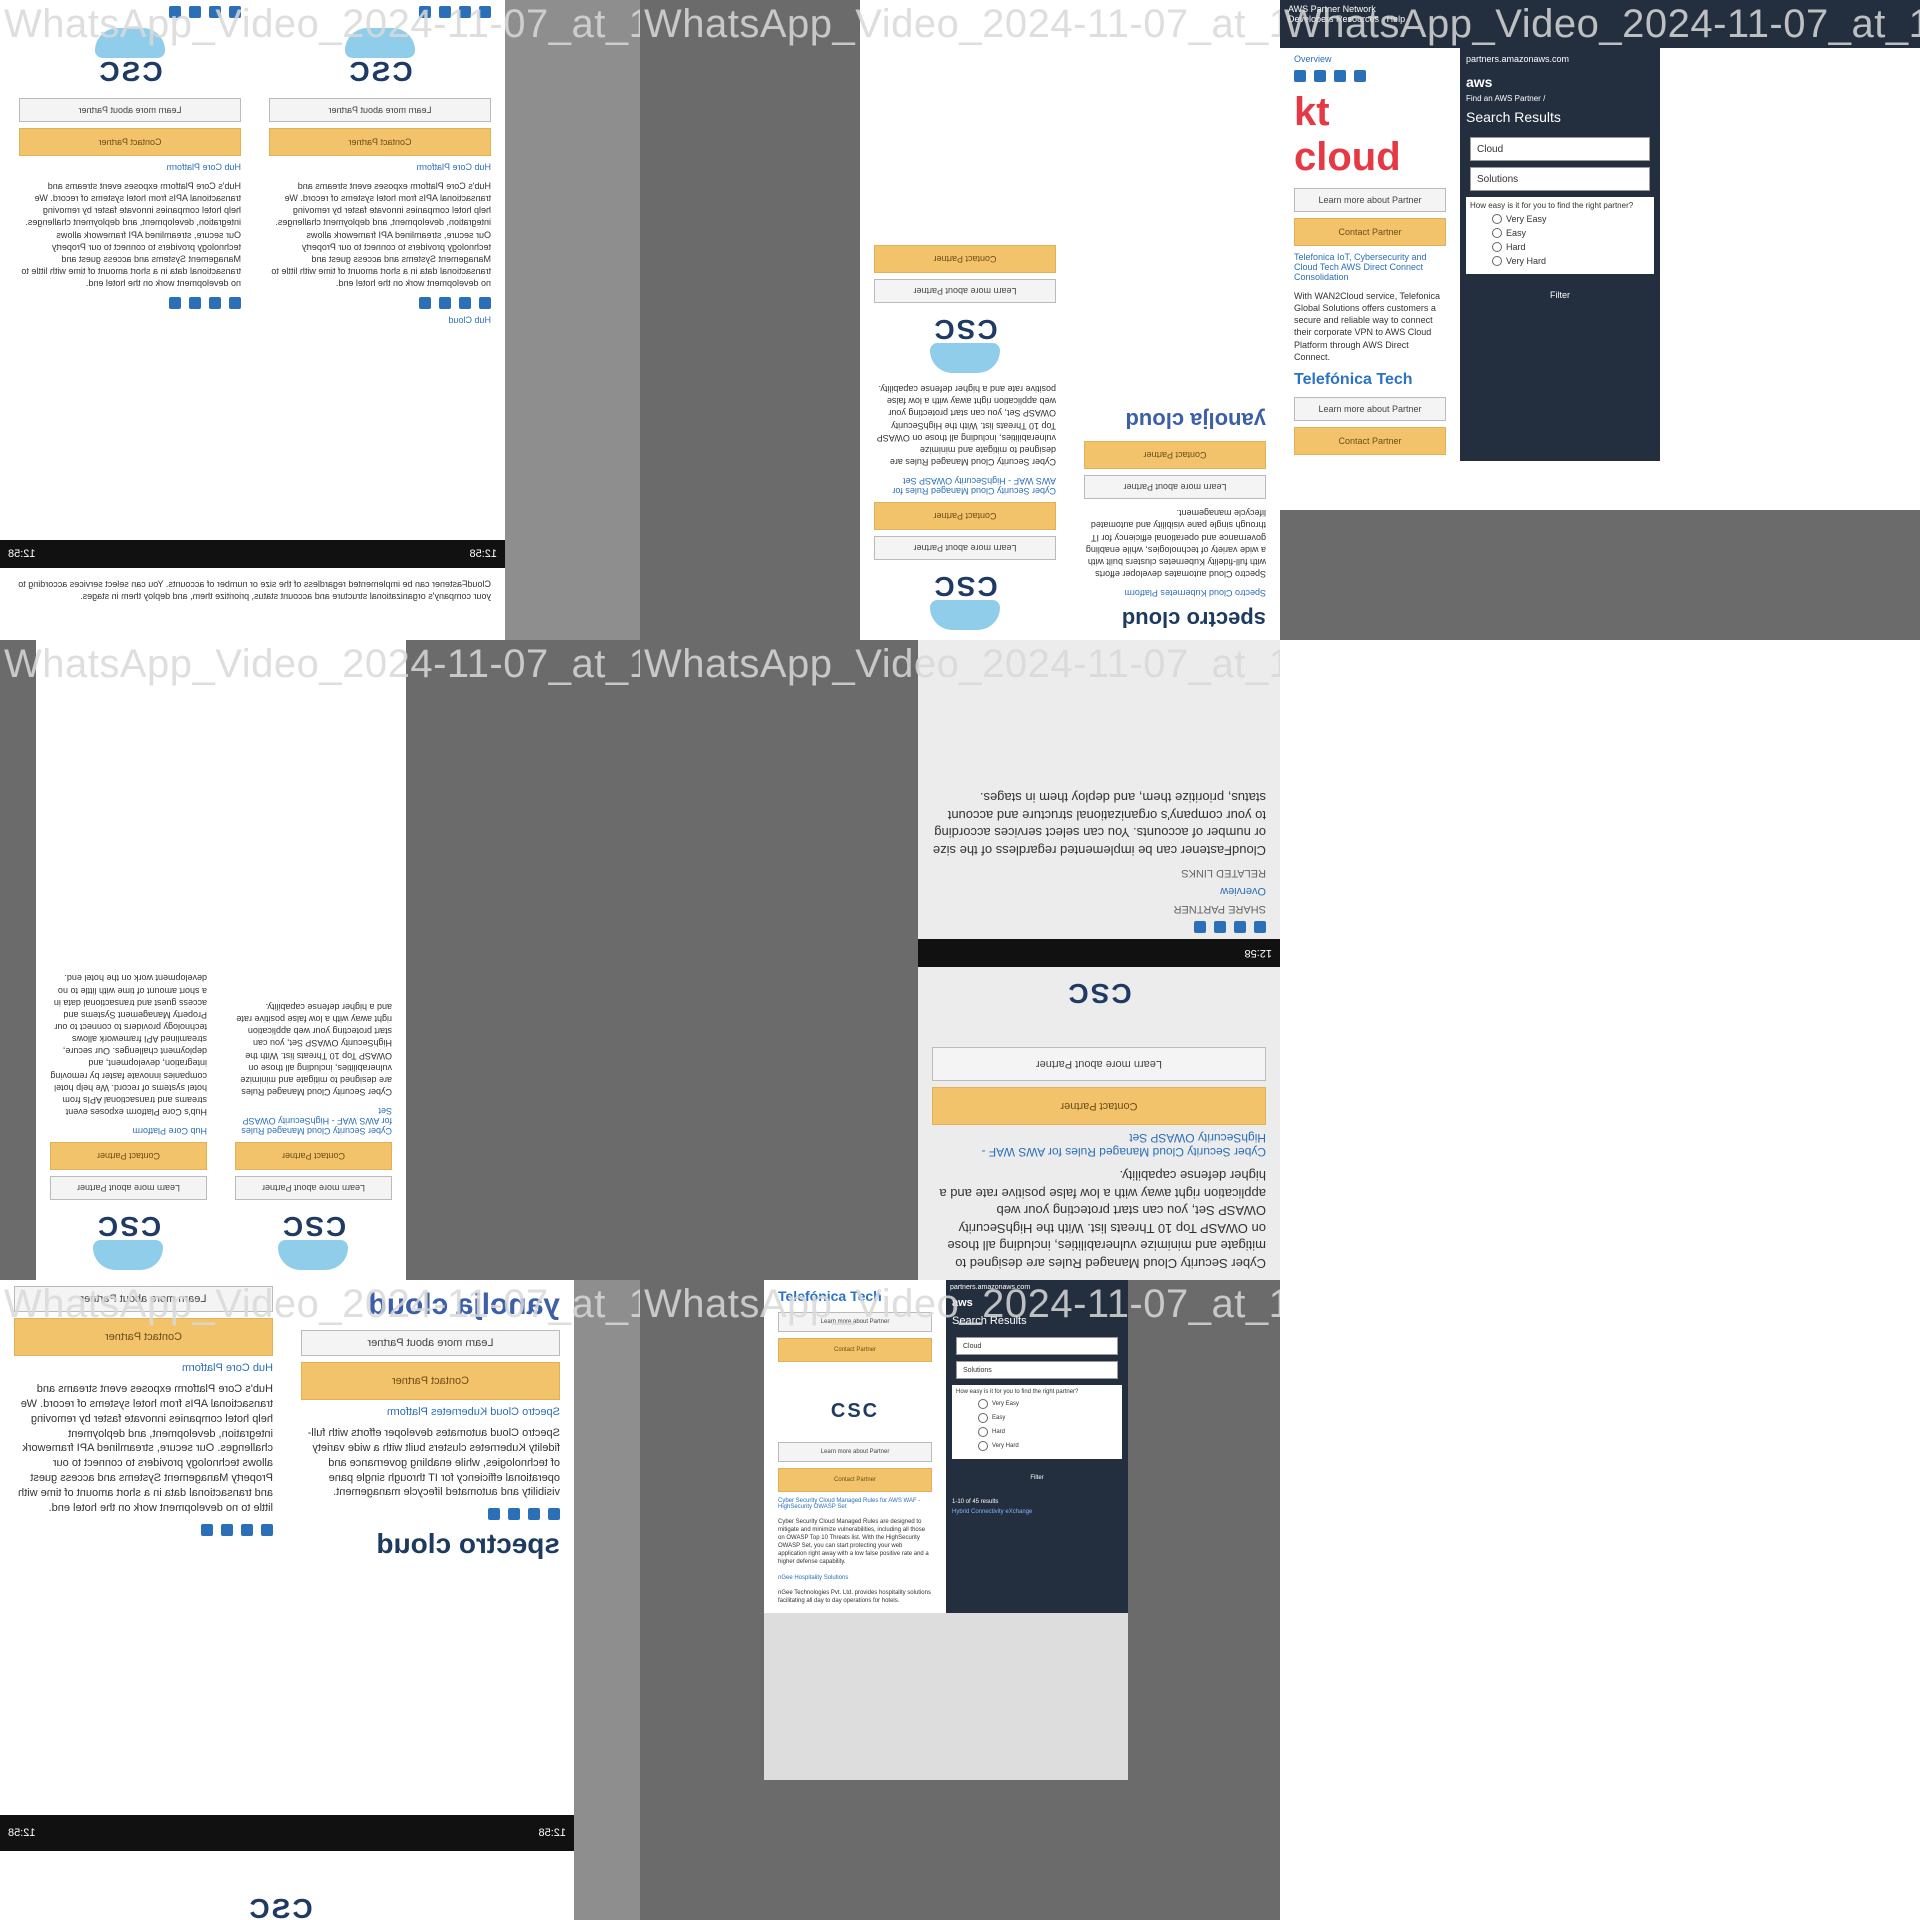 The image size is (1920, 1920). I want to click on breadcrumb: Find an AWS Partner /, so click(1560, 98).